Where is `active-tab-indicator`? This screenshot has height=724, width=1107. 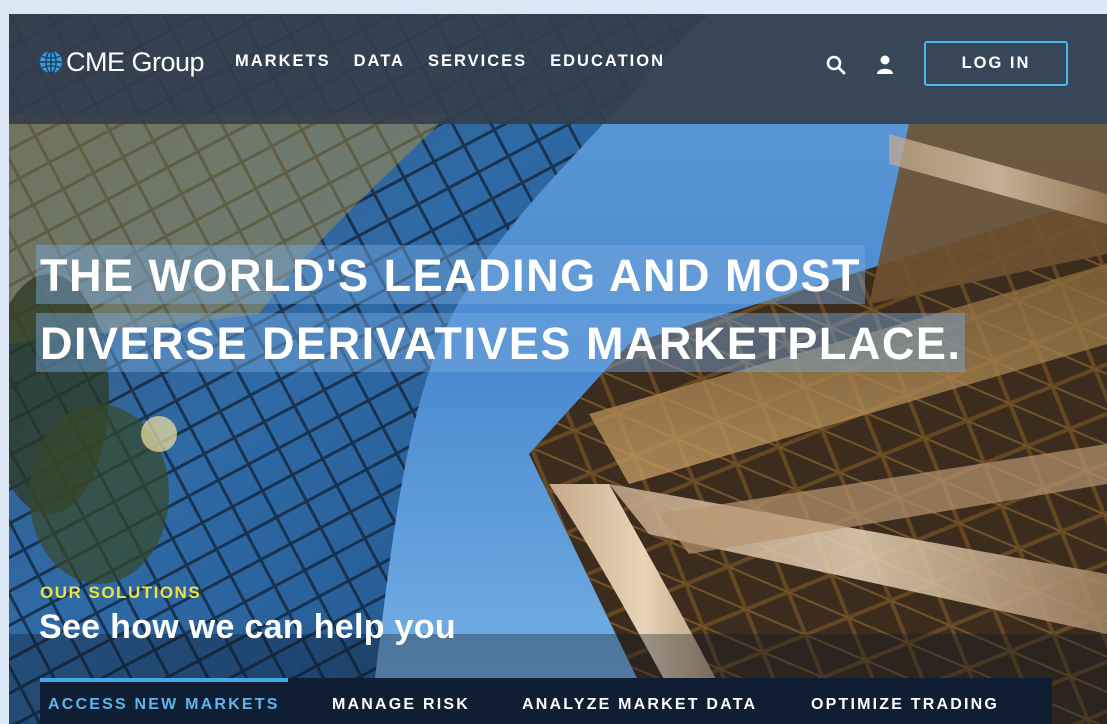
active-tab-indicator is located at coordinates (164, 680).